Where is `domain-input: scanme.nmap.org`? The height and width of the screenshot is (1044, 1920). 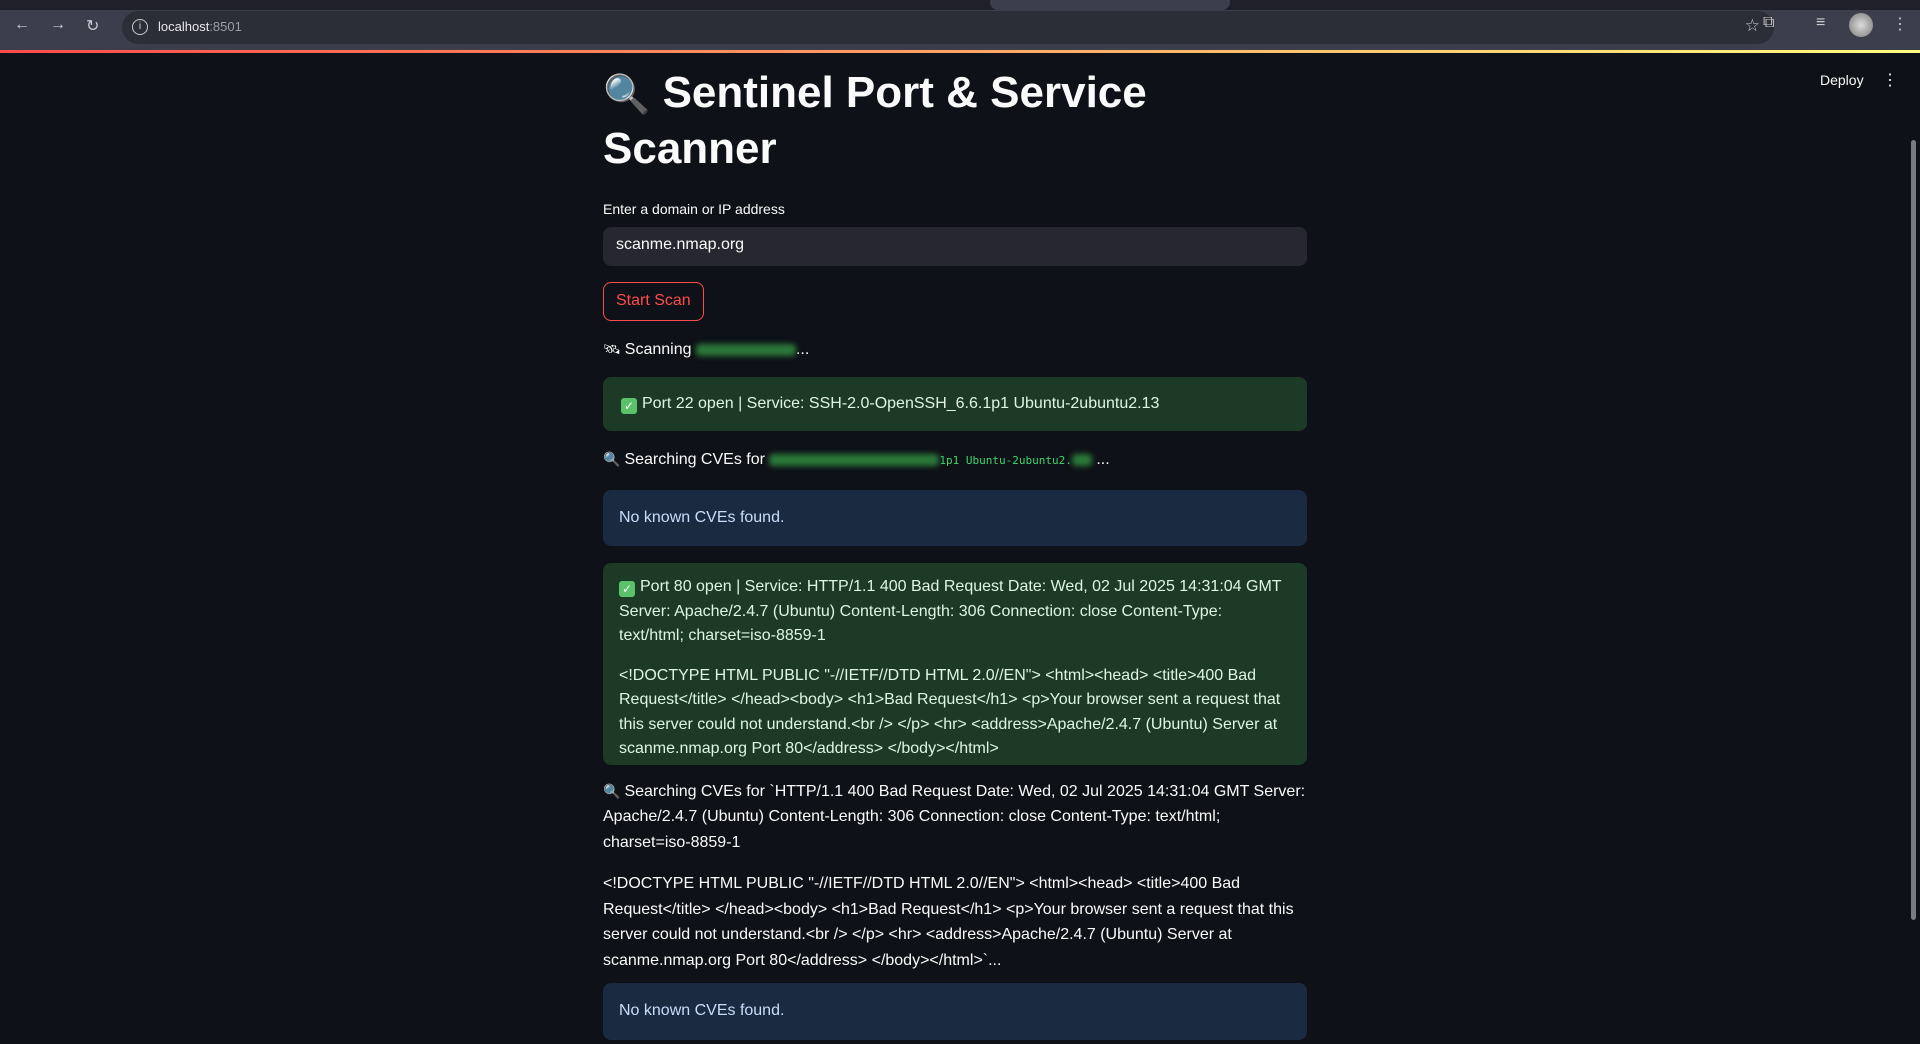
domain-input: scanme.nmap.org is located at coordinates (955, 246).